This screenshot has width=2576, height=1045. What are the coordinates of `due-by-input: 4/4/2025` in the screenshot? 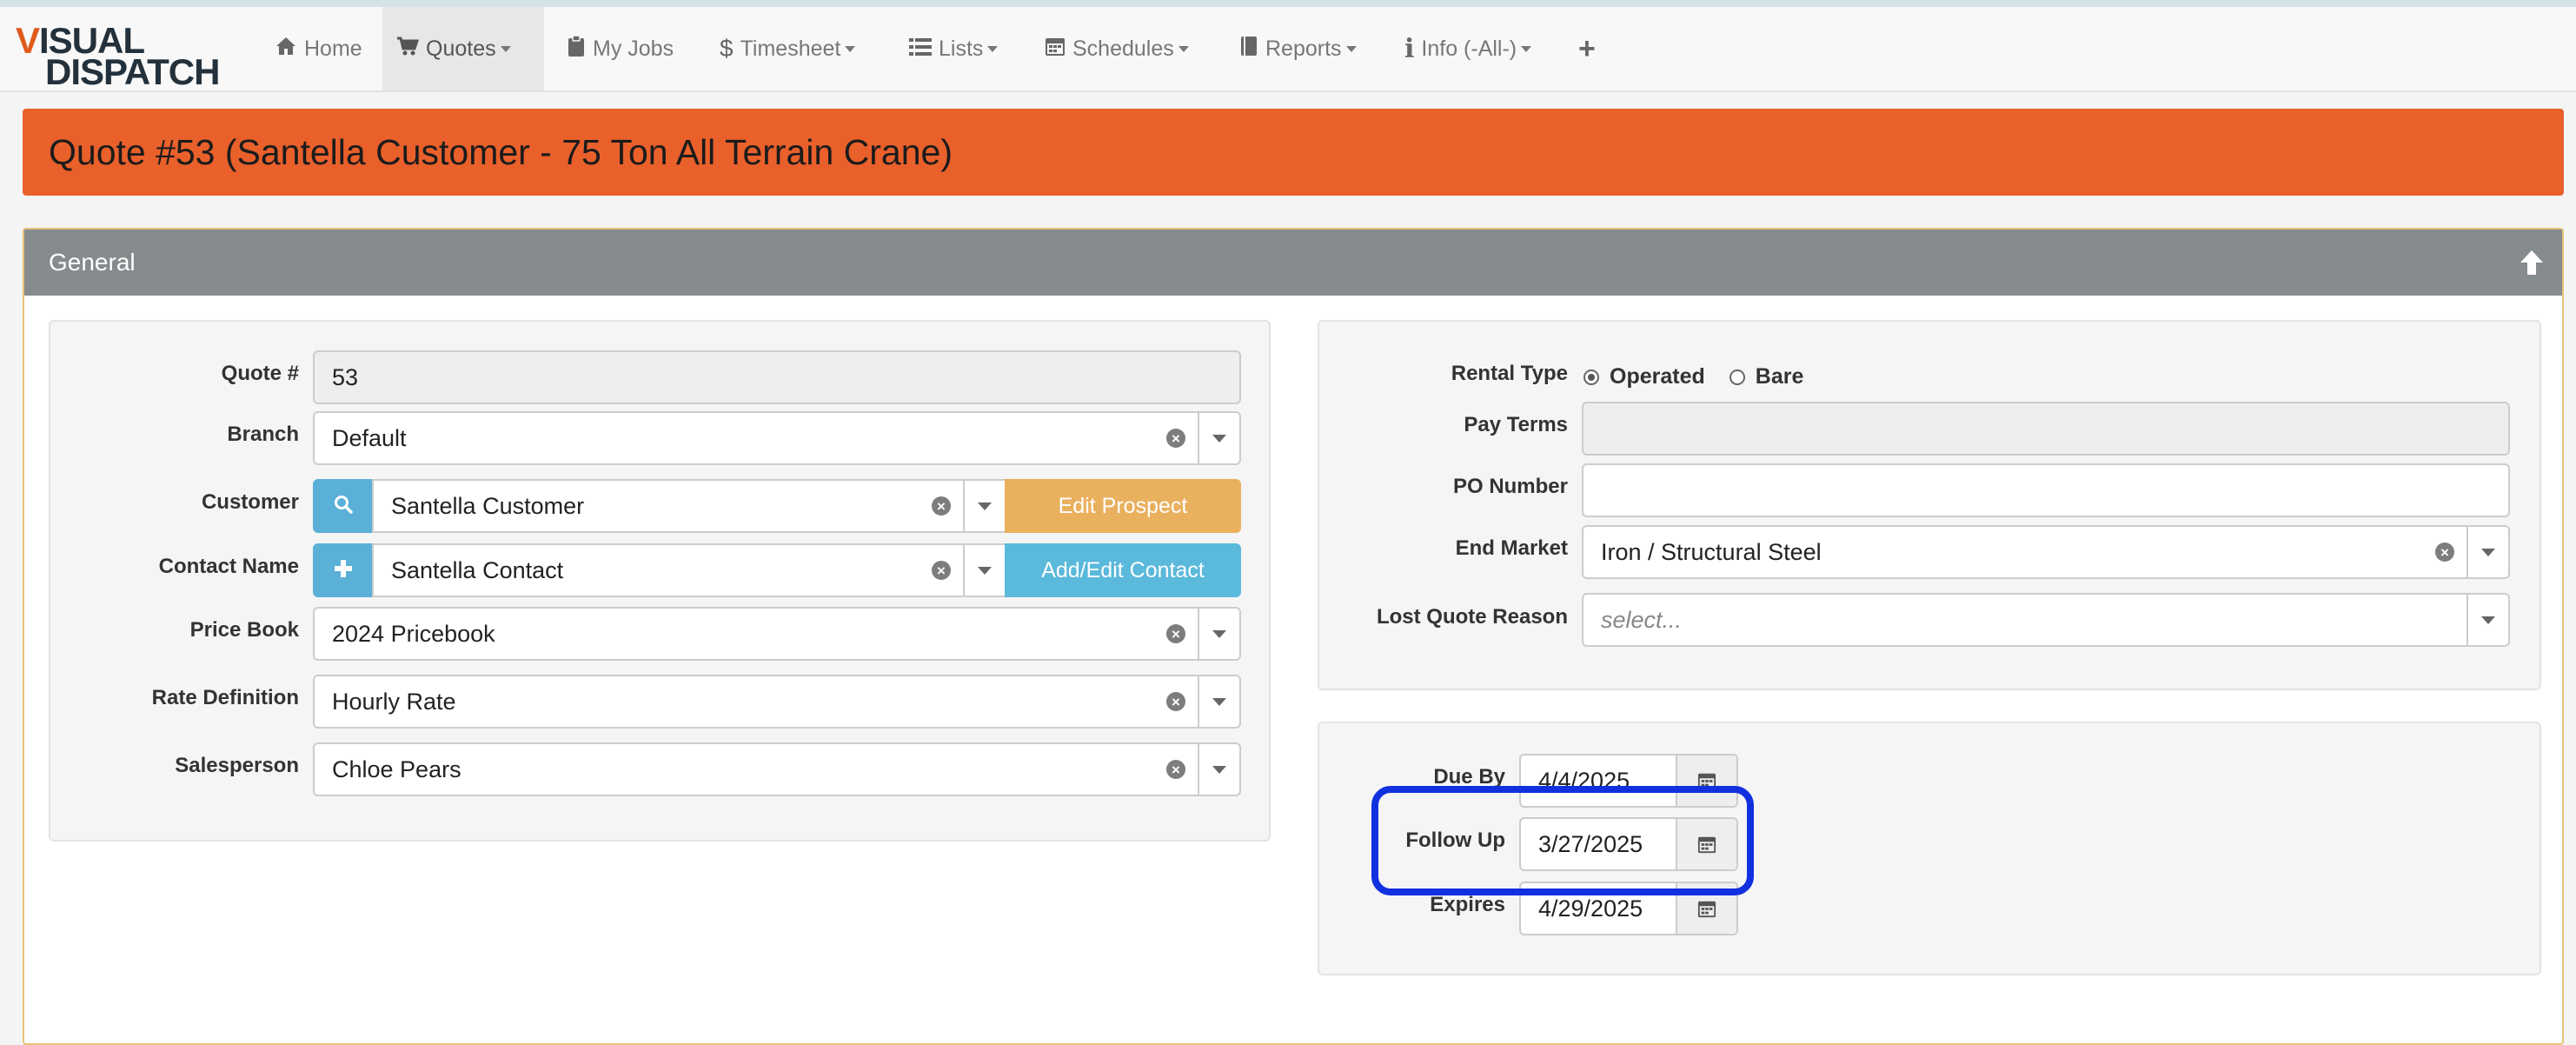 It's located at (1628, 781).